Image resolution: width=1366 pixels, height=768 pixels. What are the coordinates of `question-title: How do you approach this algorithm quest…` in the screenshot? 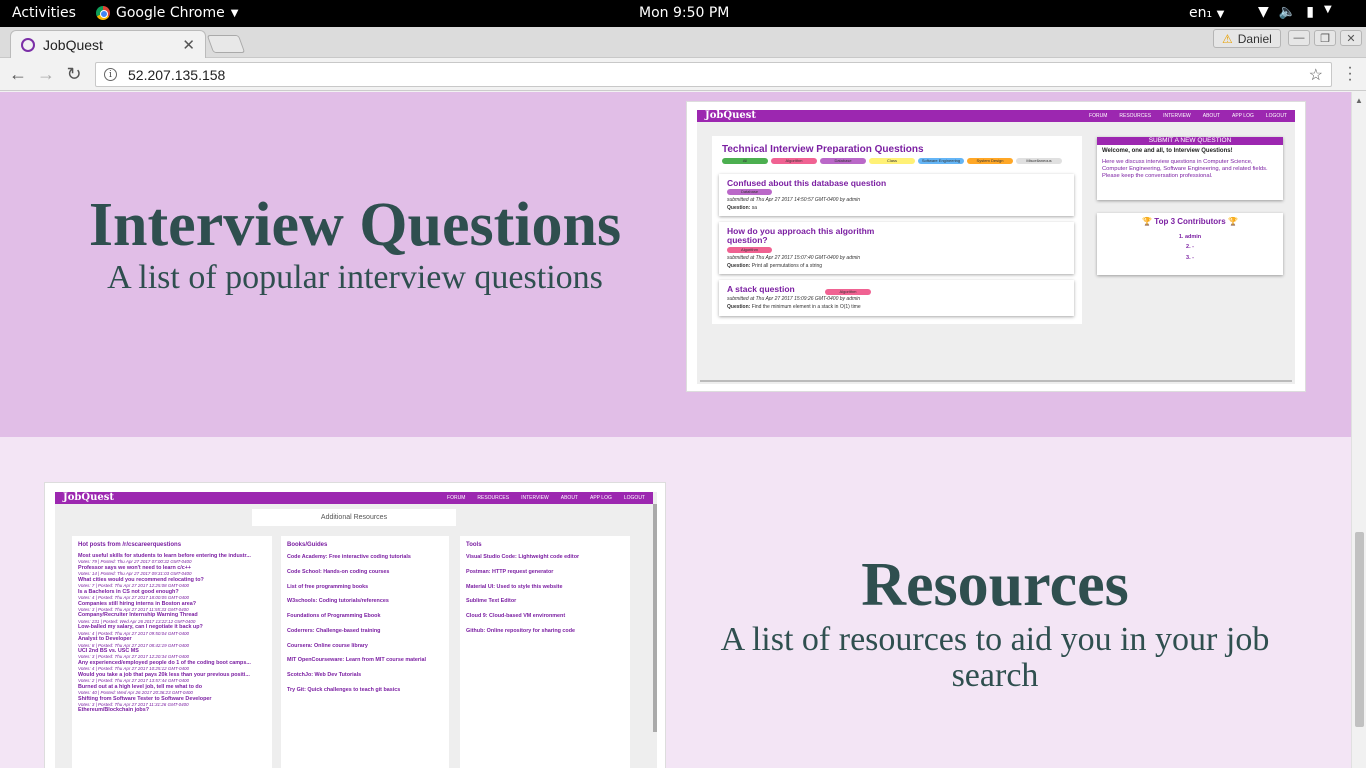 It's located at (801, 236).